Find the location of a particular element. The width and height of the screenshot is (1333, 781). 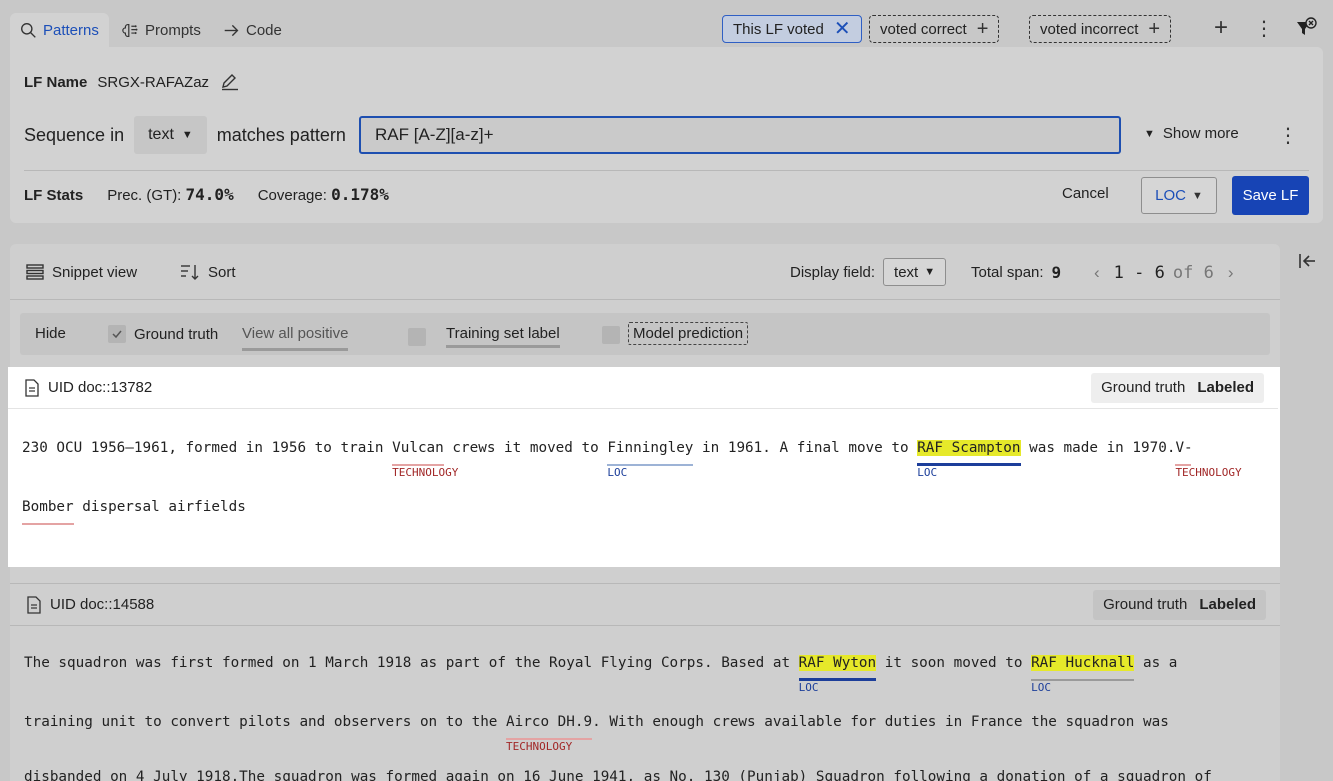

tab-prompts: Prompts is located at coordinates (161, 30).